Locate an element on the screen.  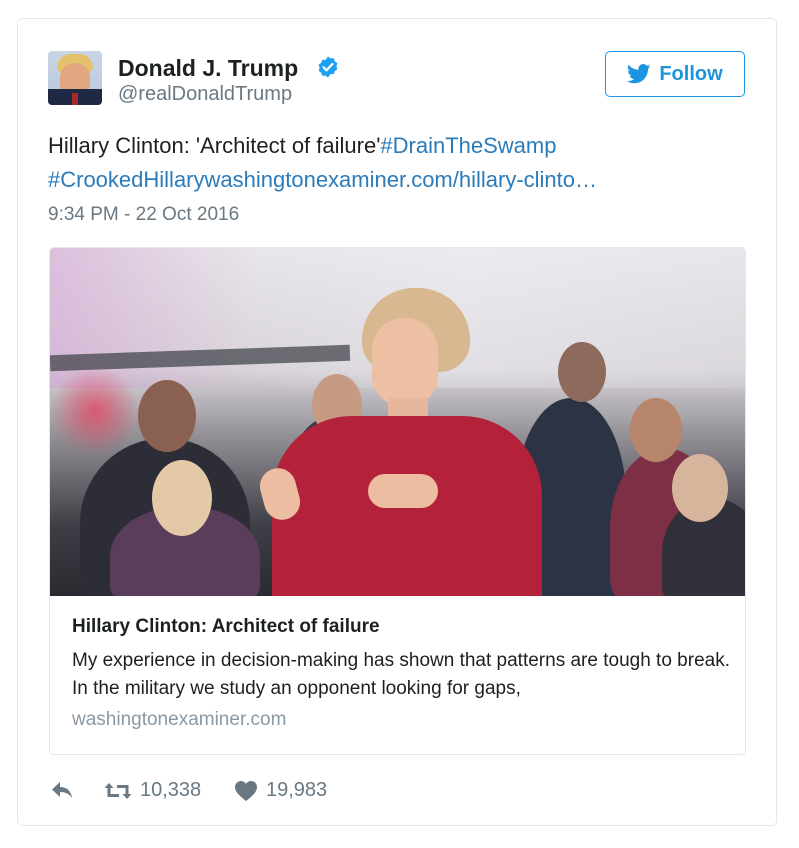
like-button: 19,983 is located at coordinates (280, 790).